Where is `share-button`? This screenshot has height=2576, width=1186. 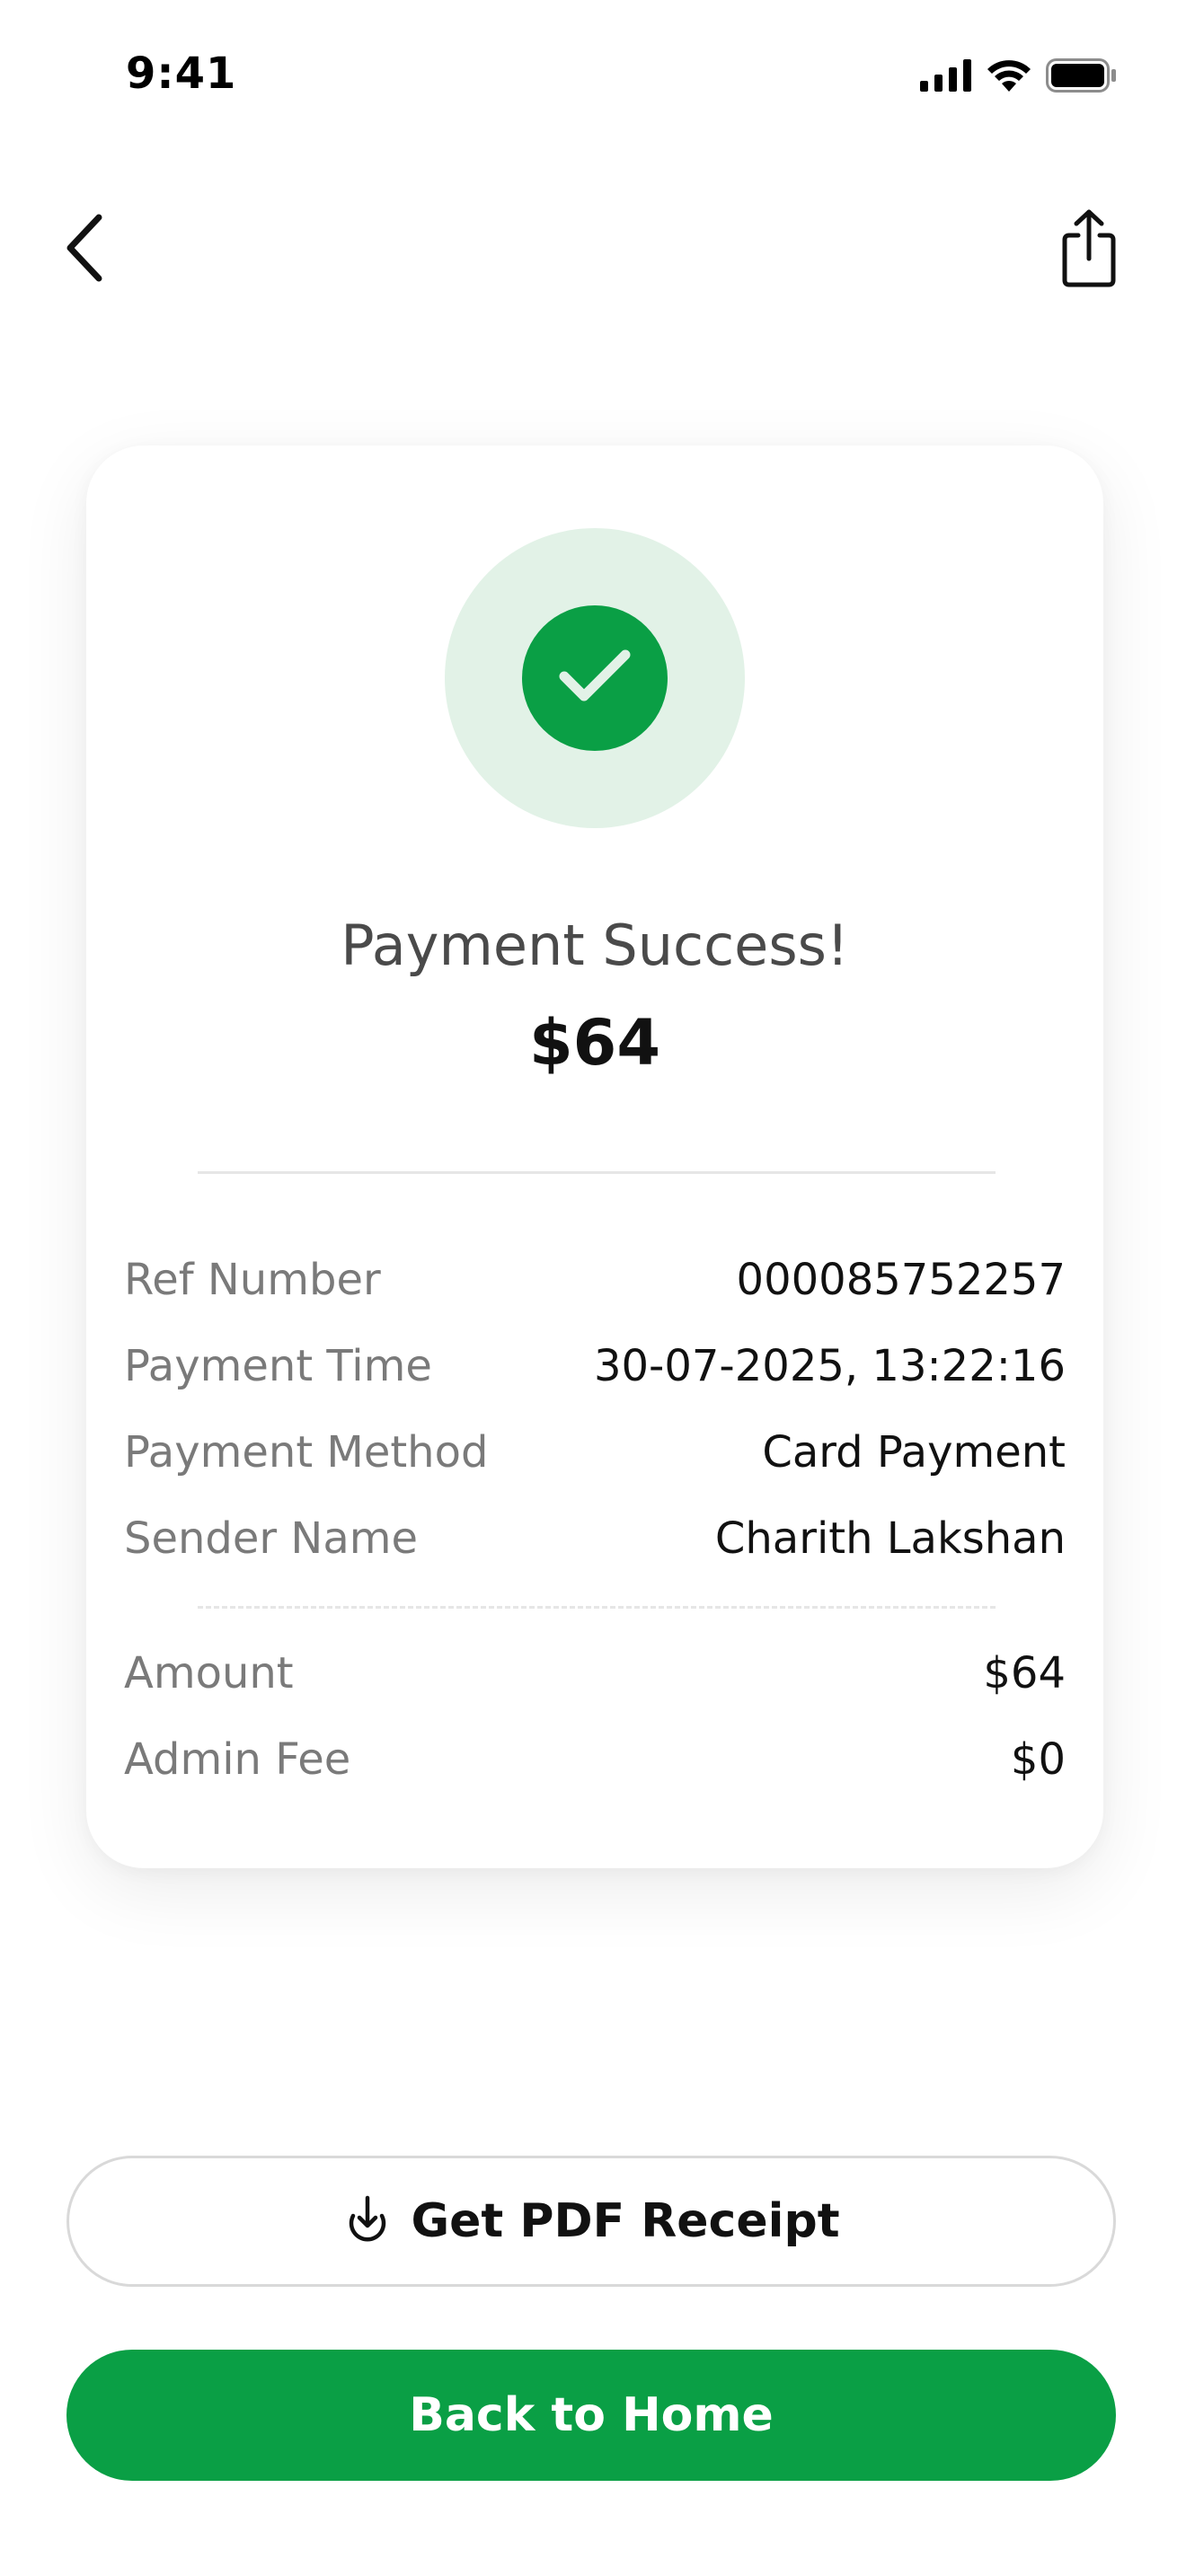 share-button is located at coordinates (1089, 249).